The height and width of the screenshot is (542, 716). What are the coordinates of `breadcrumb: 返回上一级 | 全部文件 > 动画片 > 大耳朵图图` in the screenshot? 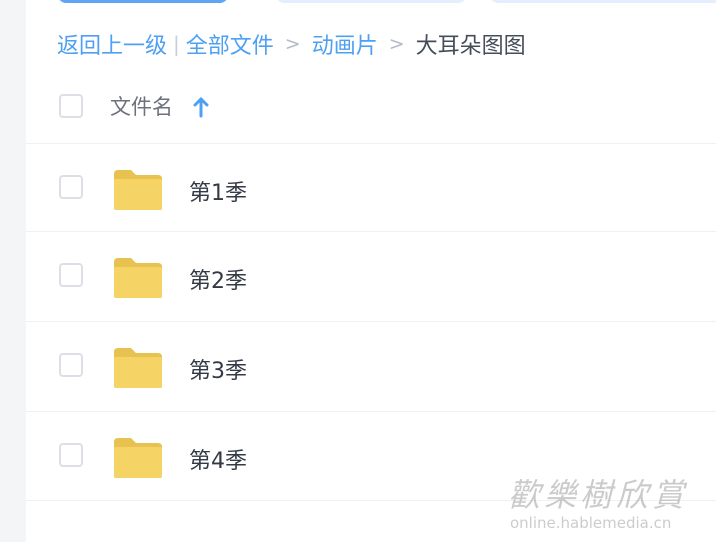 It's located at (291, 44).